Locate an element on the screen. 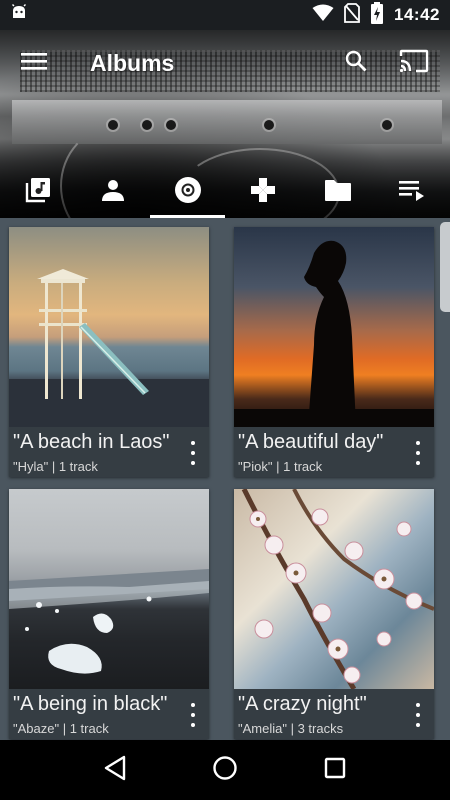 This screenshot has width=450, height=800. album-subtitle: "Amelia" | 3 tracks is located at coordinates (291, 728).